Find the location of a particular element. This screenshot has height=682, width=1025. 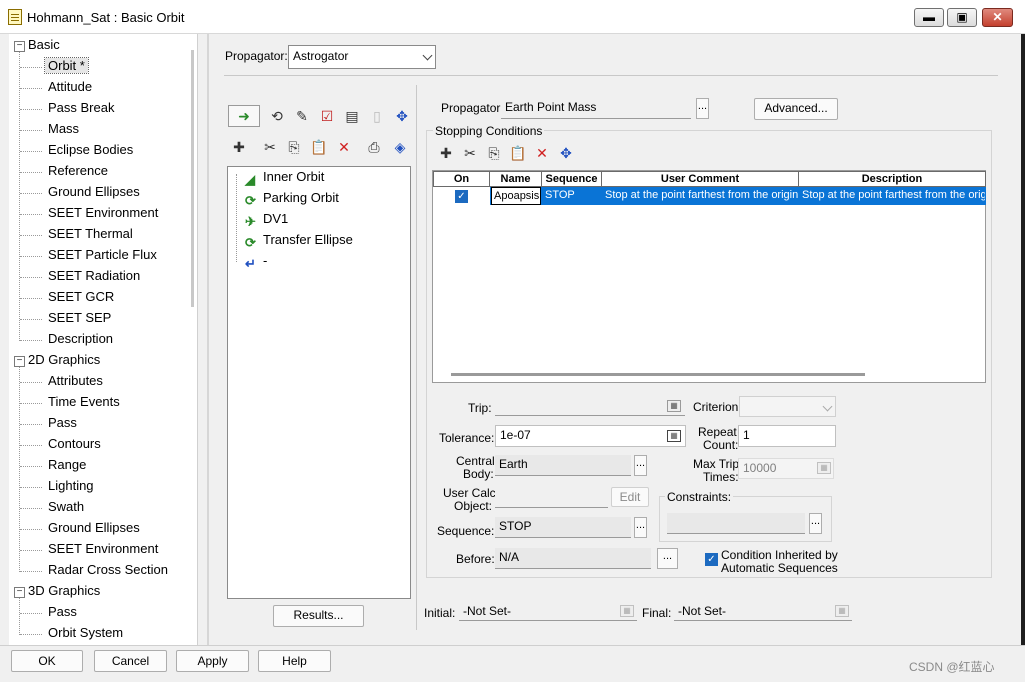

tree-item: Orbit * is located at coordinates (66, 65).